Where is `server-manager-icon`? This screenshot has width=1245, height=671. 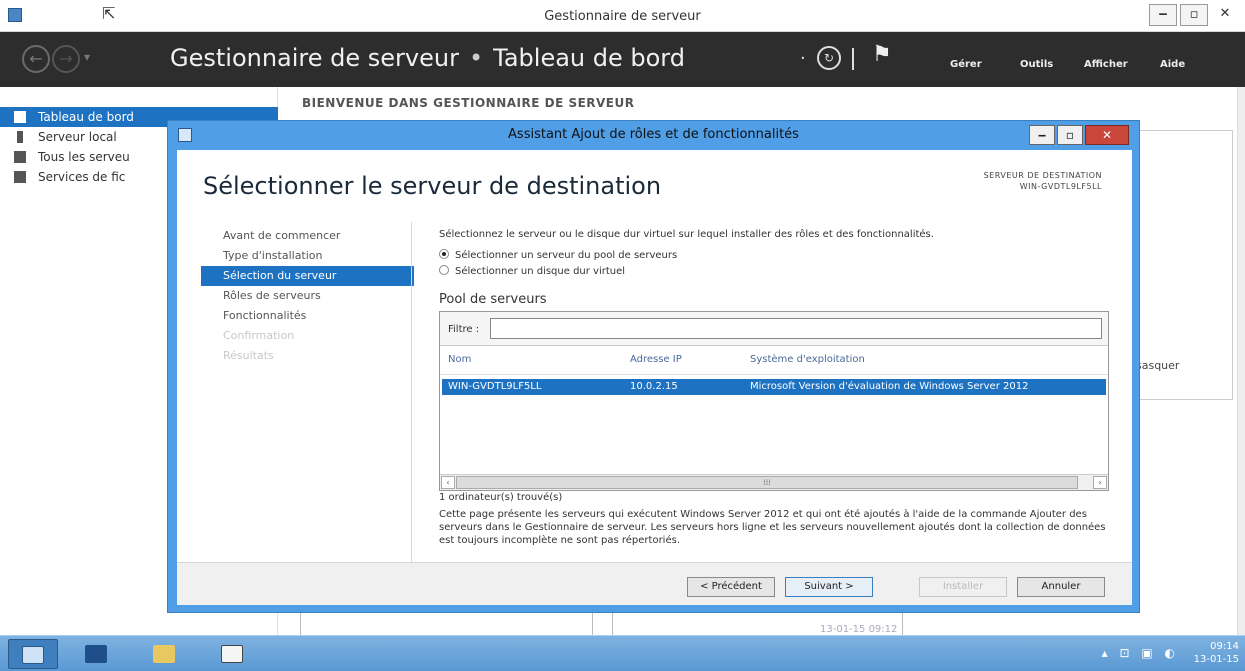
server-manager-icon is located at coordinates (33, 655).